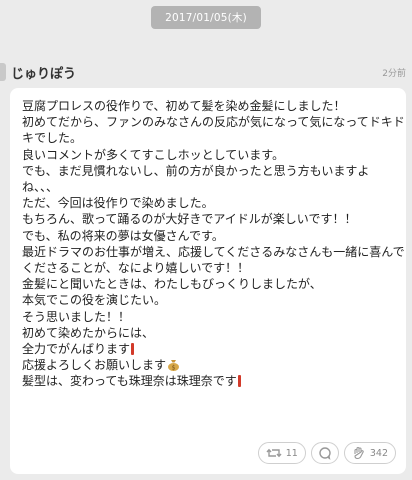 The width and height of the screenshot is (412, 480). I want to click on like-button: 342, so click(369, 453).